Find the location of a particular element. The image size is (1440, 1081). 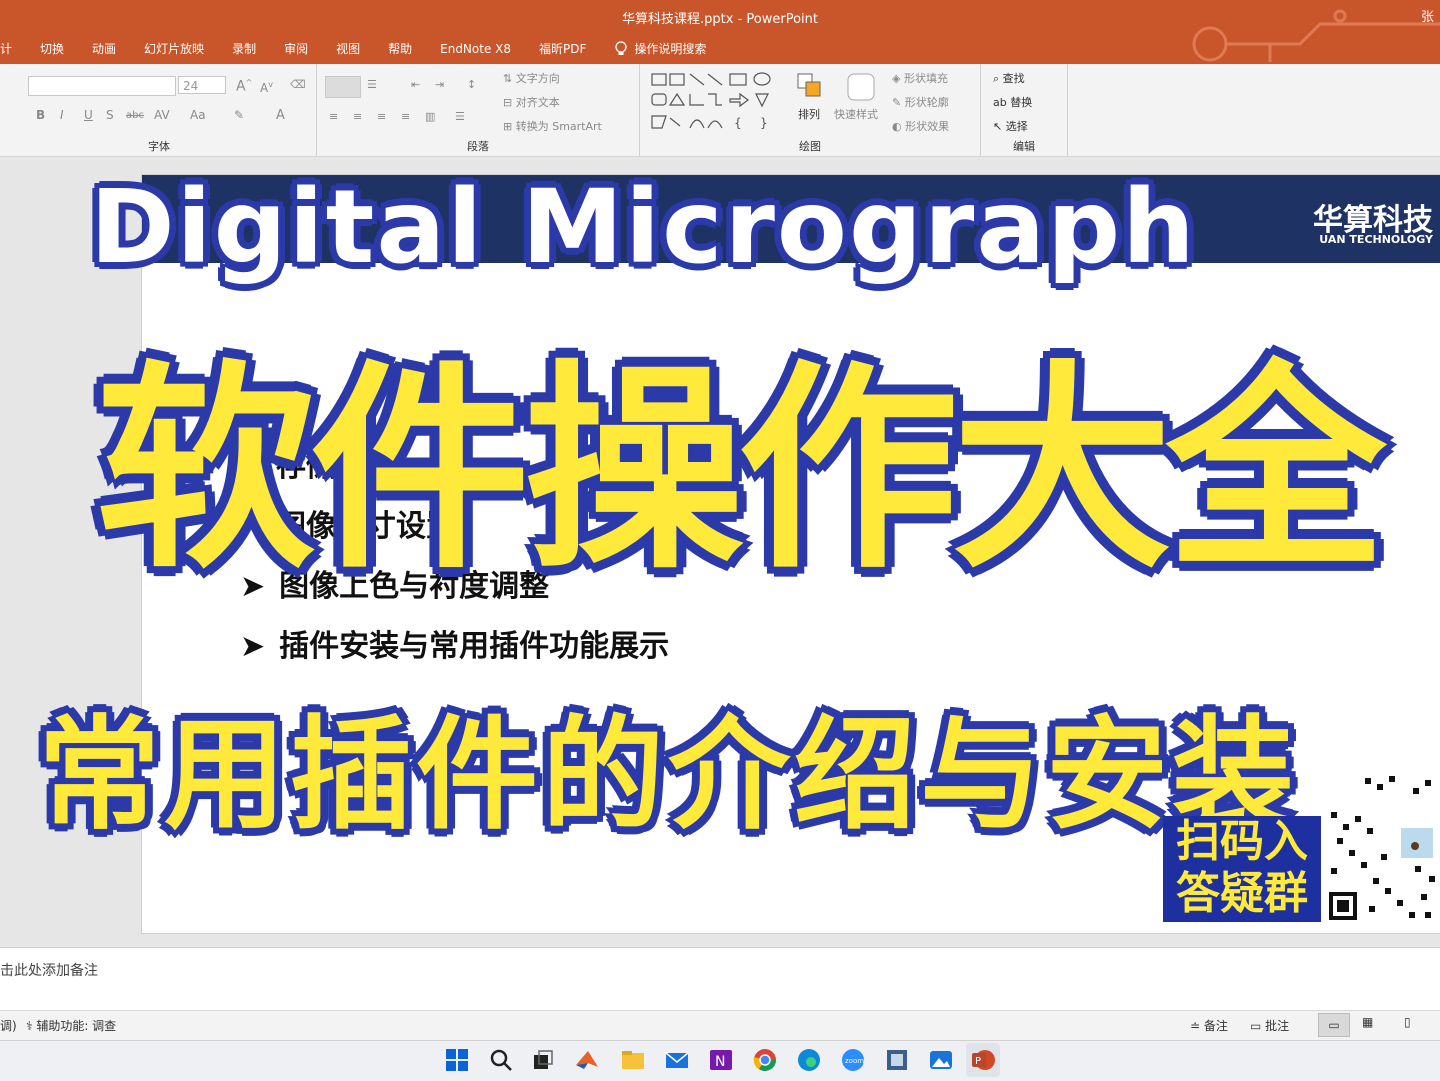

text-direction-button: ⇅ 文字方向 is located at coordinates (531, 78).